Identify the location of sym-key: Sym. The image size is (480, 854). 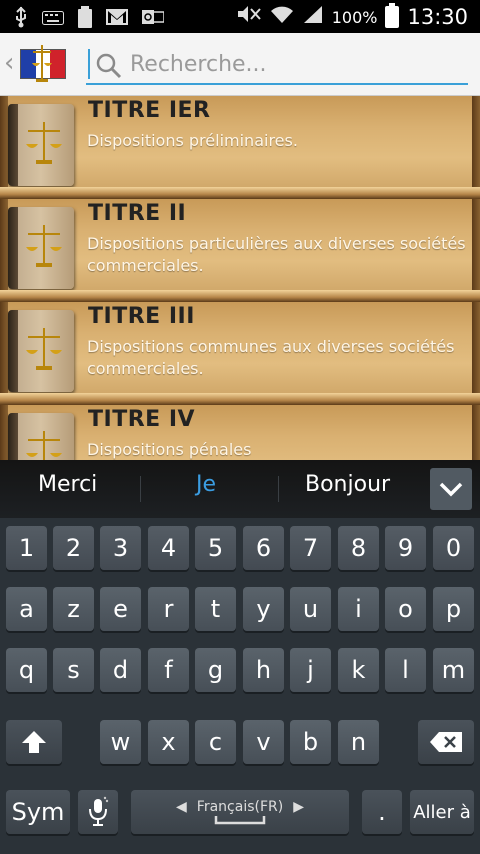
(38, 812).